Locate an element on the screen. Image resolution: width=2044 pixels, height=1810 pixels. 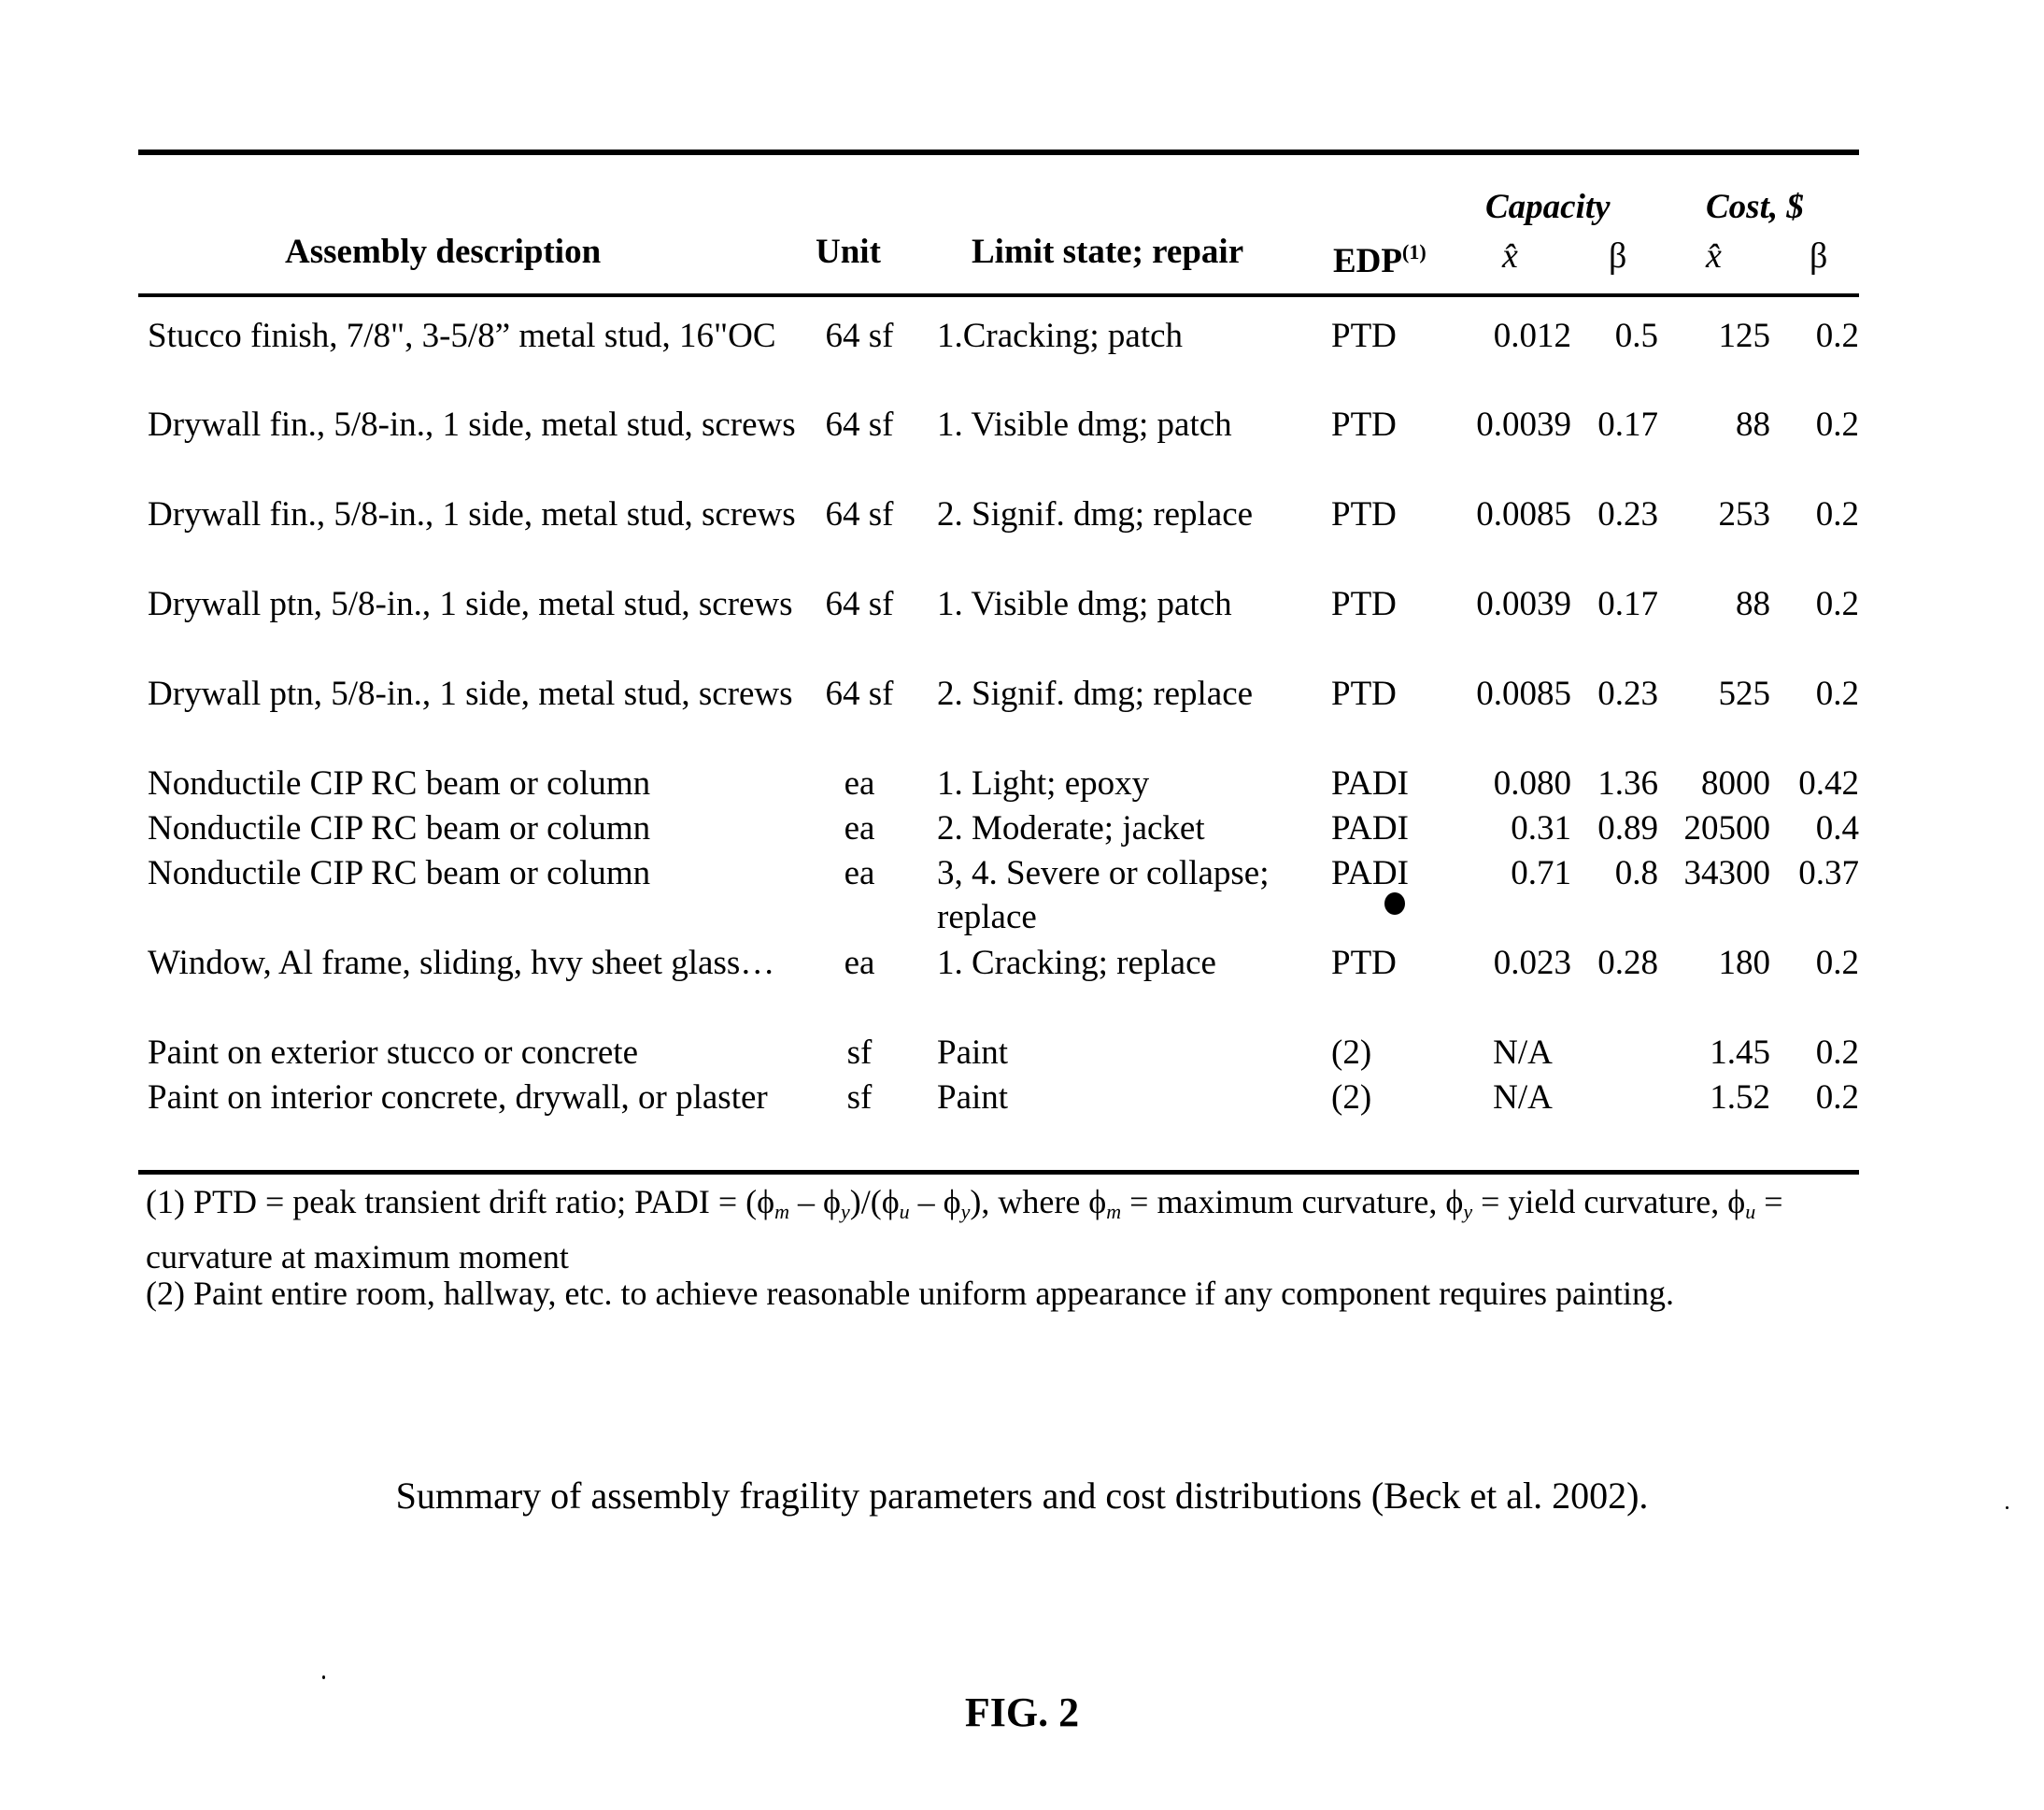
cell-cost-median: 1.45 is located at coordinates (1740, 1052).